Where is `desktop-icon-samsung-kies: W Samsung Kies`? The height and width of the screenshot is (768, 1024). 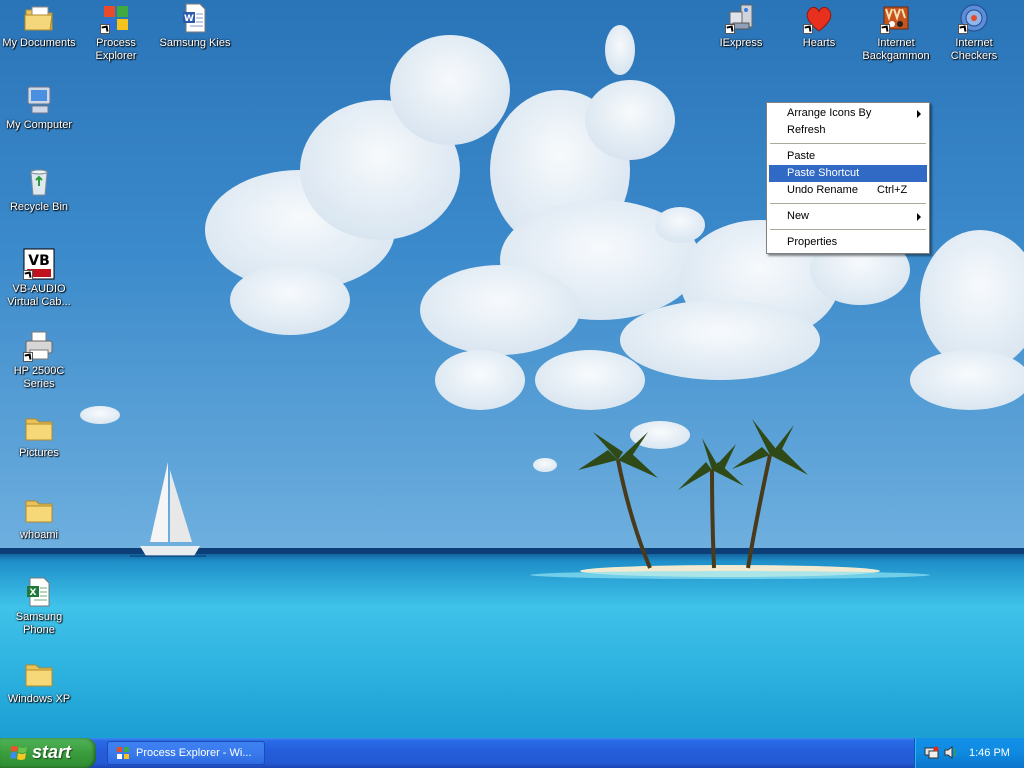 desktop-icon-samsung-kies: W Samsung Kies is located at coordinates (195, 26).